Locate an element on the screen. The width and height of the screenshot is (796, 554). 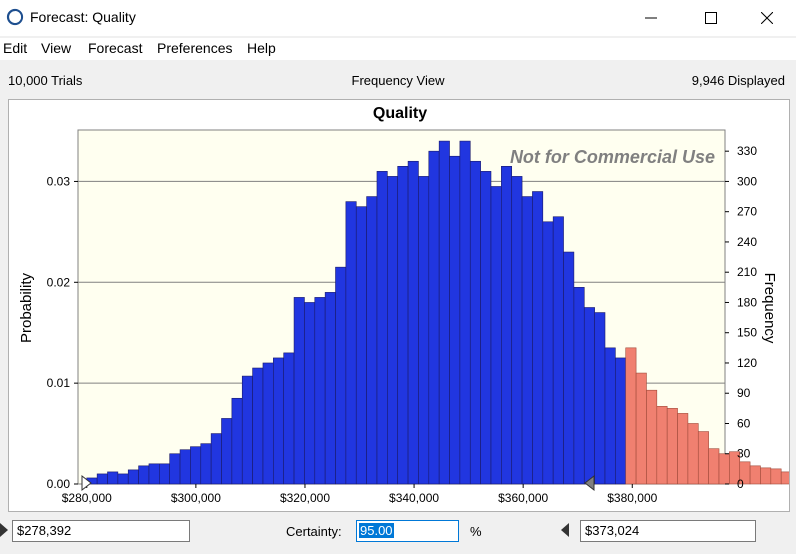
certainty-value: 95.00 is located at coordinates (376, 530).